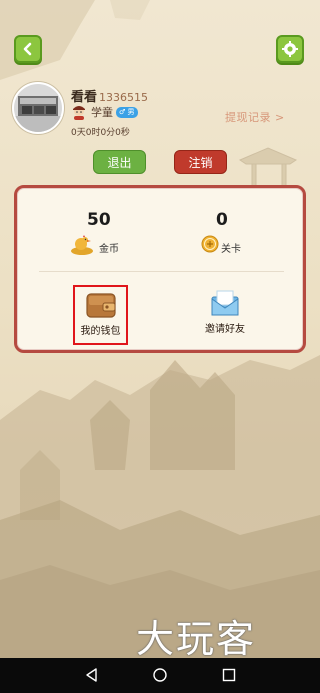 Image resolution: width=320 pixels, height=693 pixels. I want to click on user-id: 1336515, so click(124, 97).